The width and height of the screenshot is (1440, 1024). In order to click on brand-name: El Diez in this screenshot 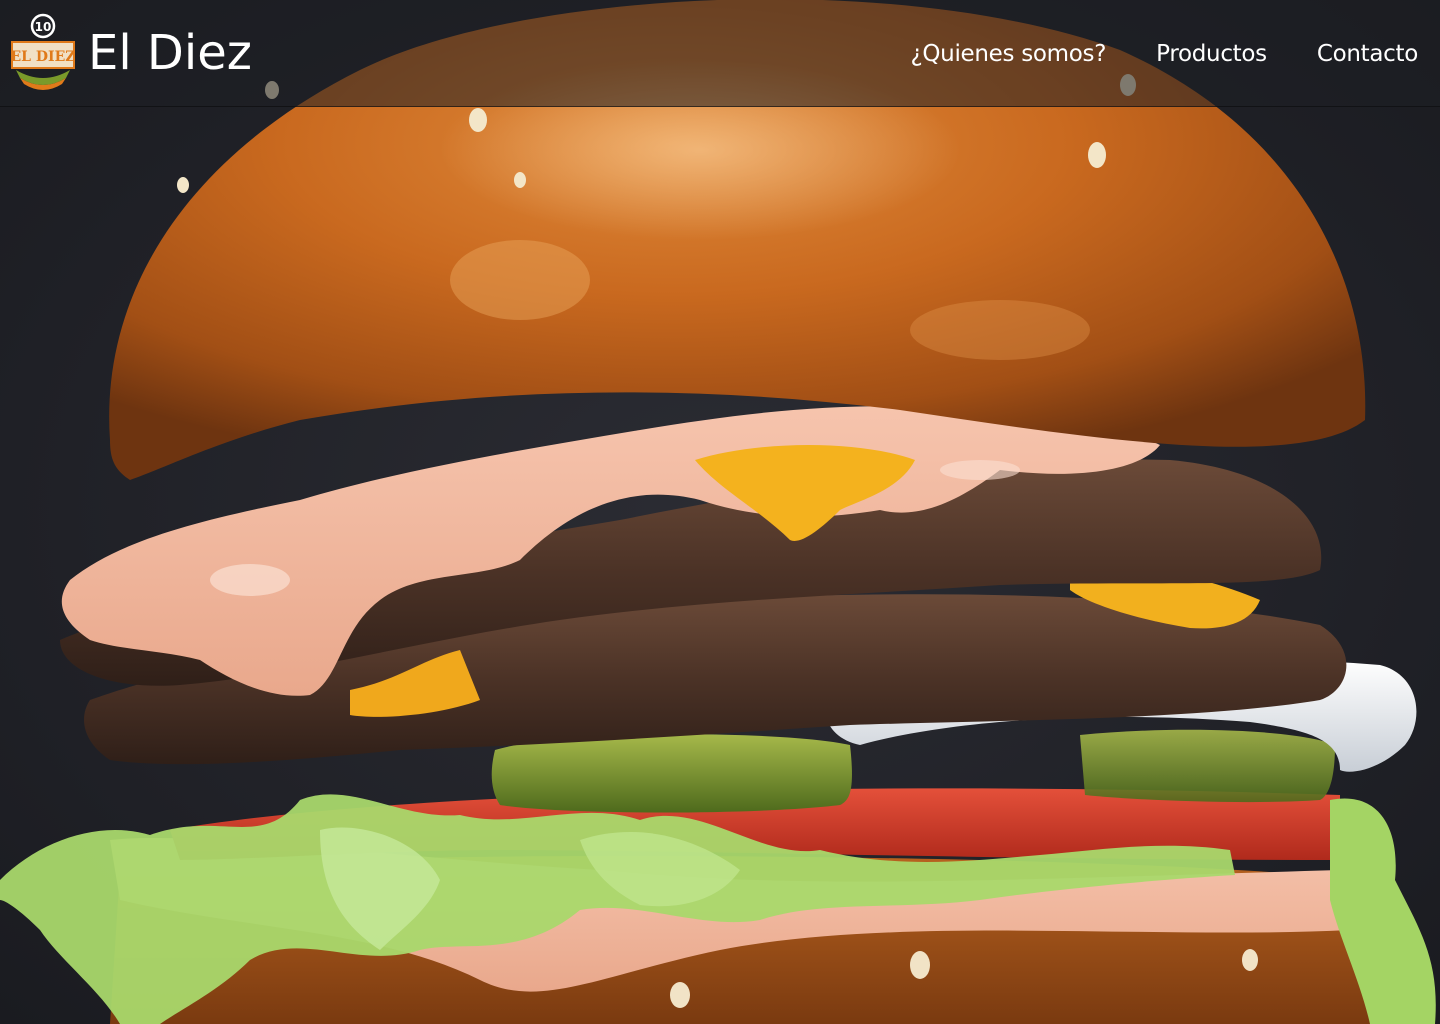, I will do `click(170, 52)`.